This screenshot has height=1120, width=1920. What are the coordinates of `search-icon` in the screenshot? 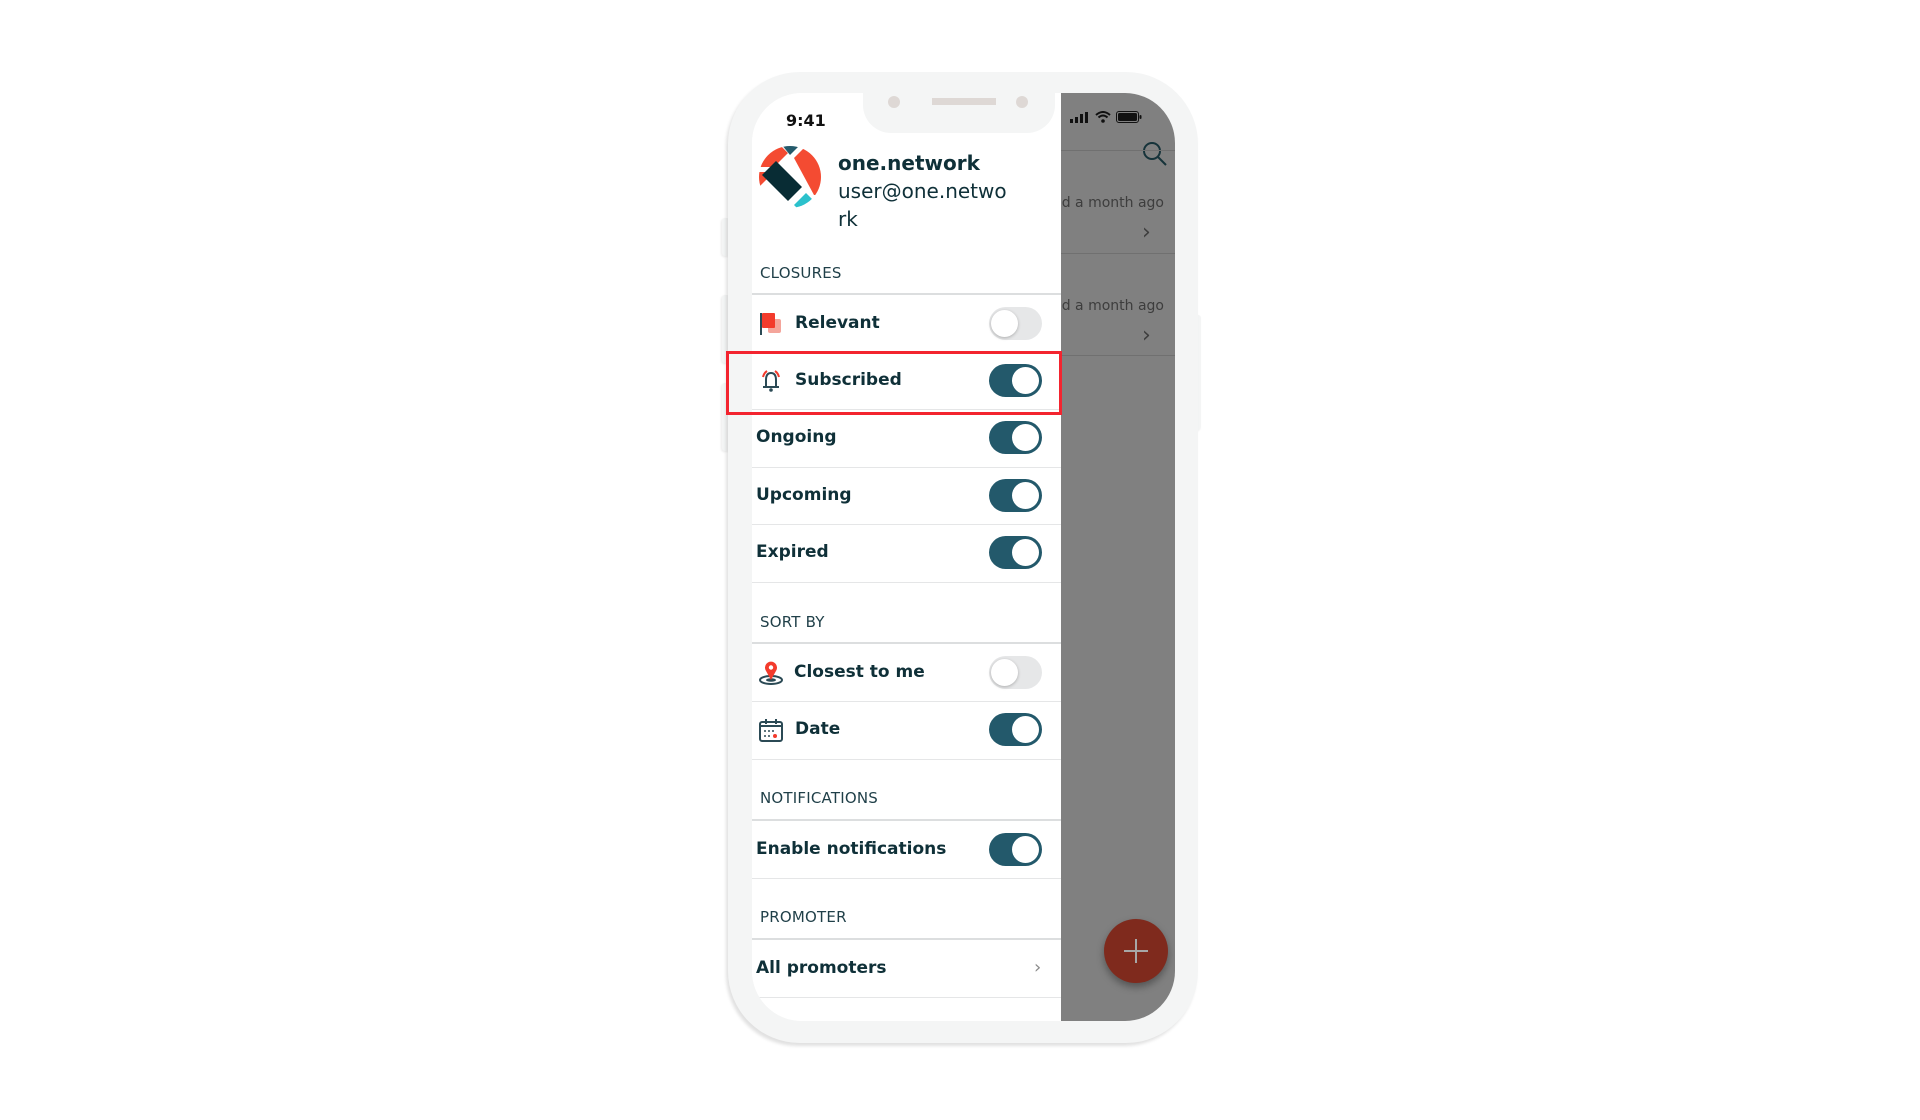 It's located at (1155, 154).